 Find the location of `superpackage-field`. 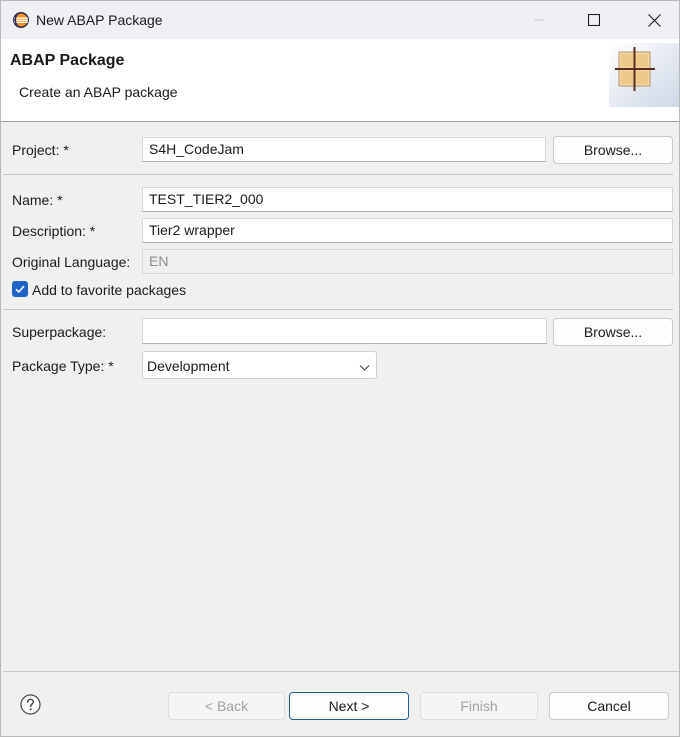

superpackage-field is located at coordinates (344, 331).